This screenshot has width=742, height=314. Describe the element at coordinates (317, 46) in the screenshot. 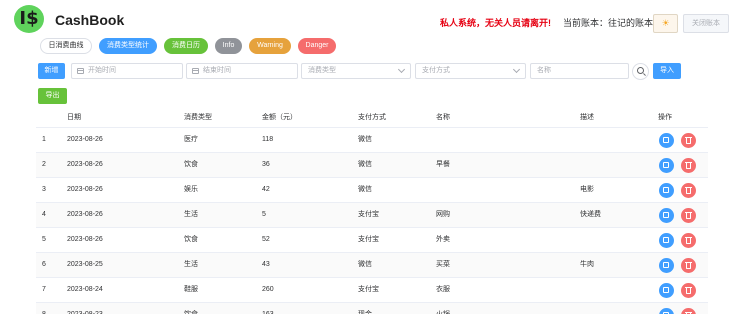

I see `danger-button: Danger` at that location.